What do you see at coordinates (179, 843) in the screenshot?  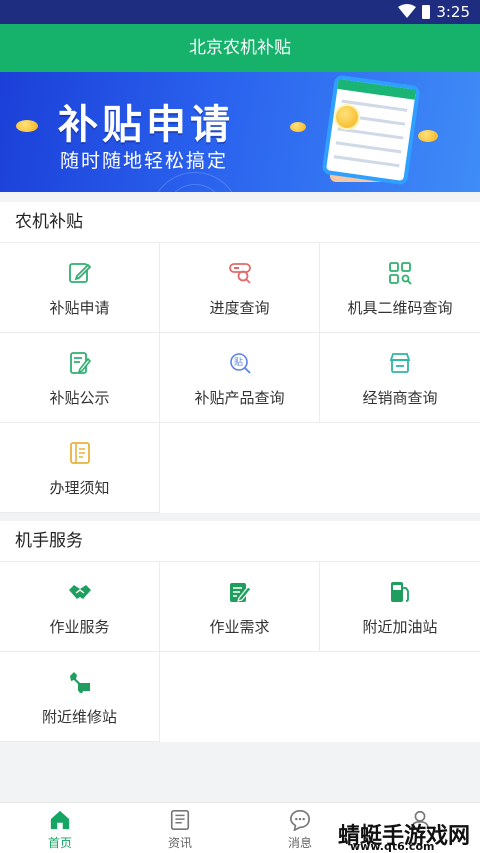 I see `tab-label: 资讯` at bounding box center [179, 843].